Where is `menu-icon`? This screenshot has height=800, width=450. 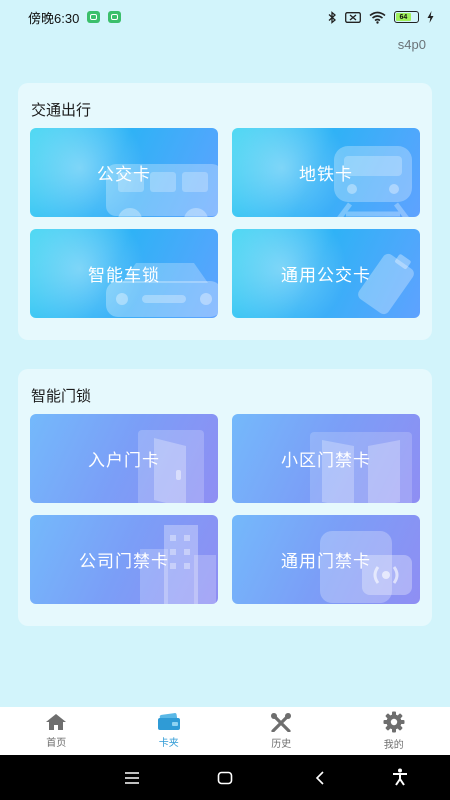 menu-icon is located at coordinates (132, 778).